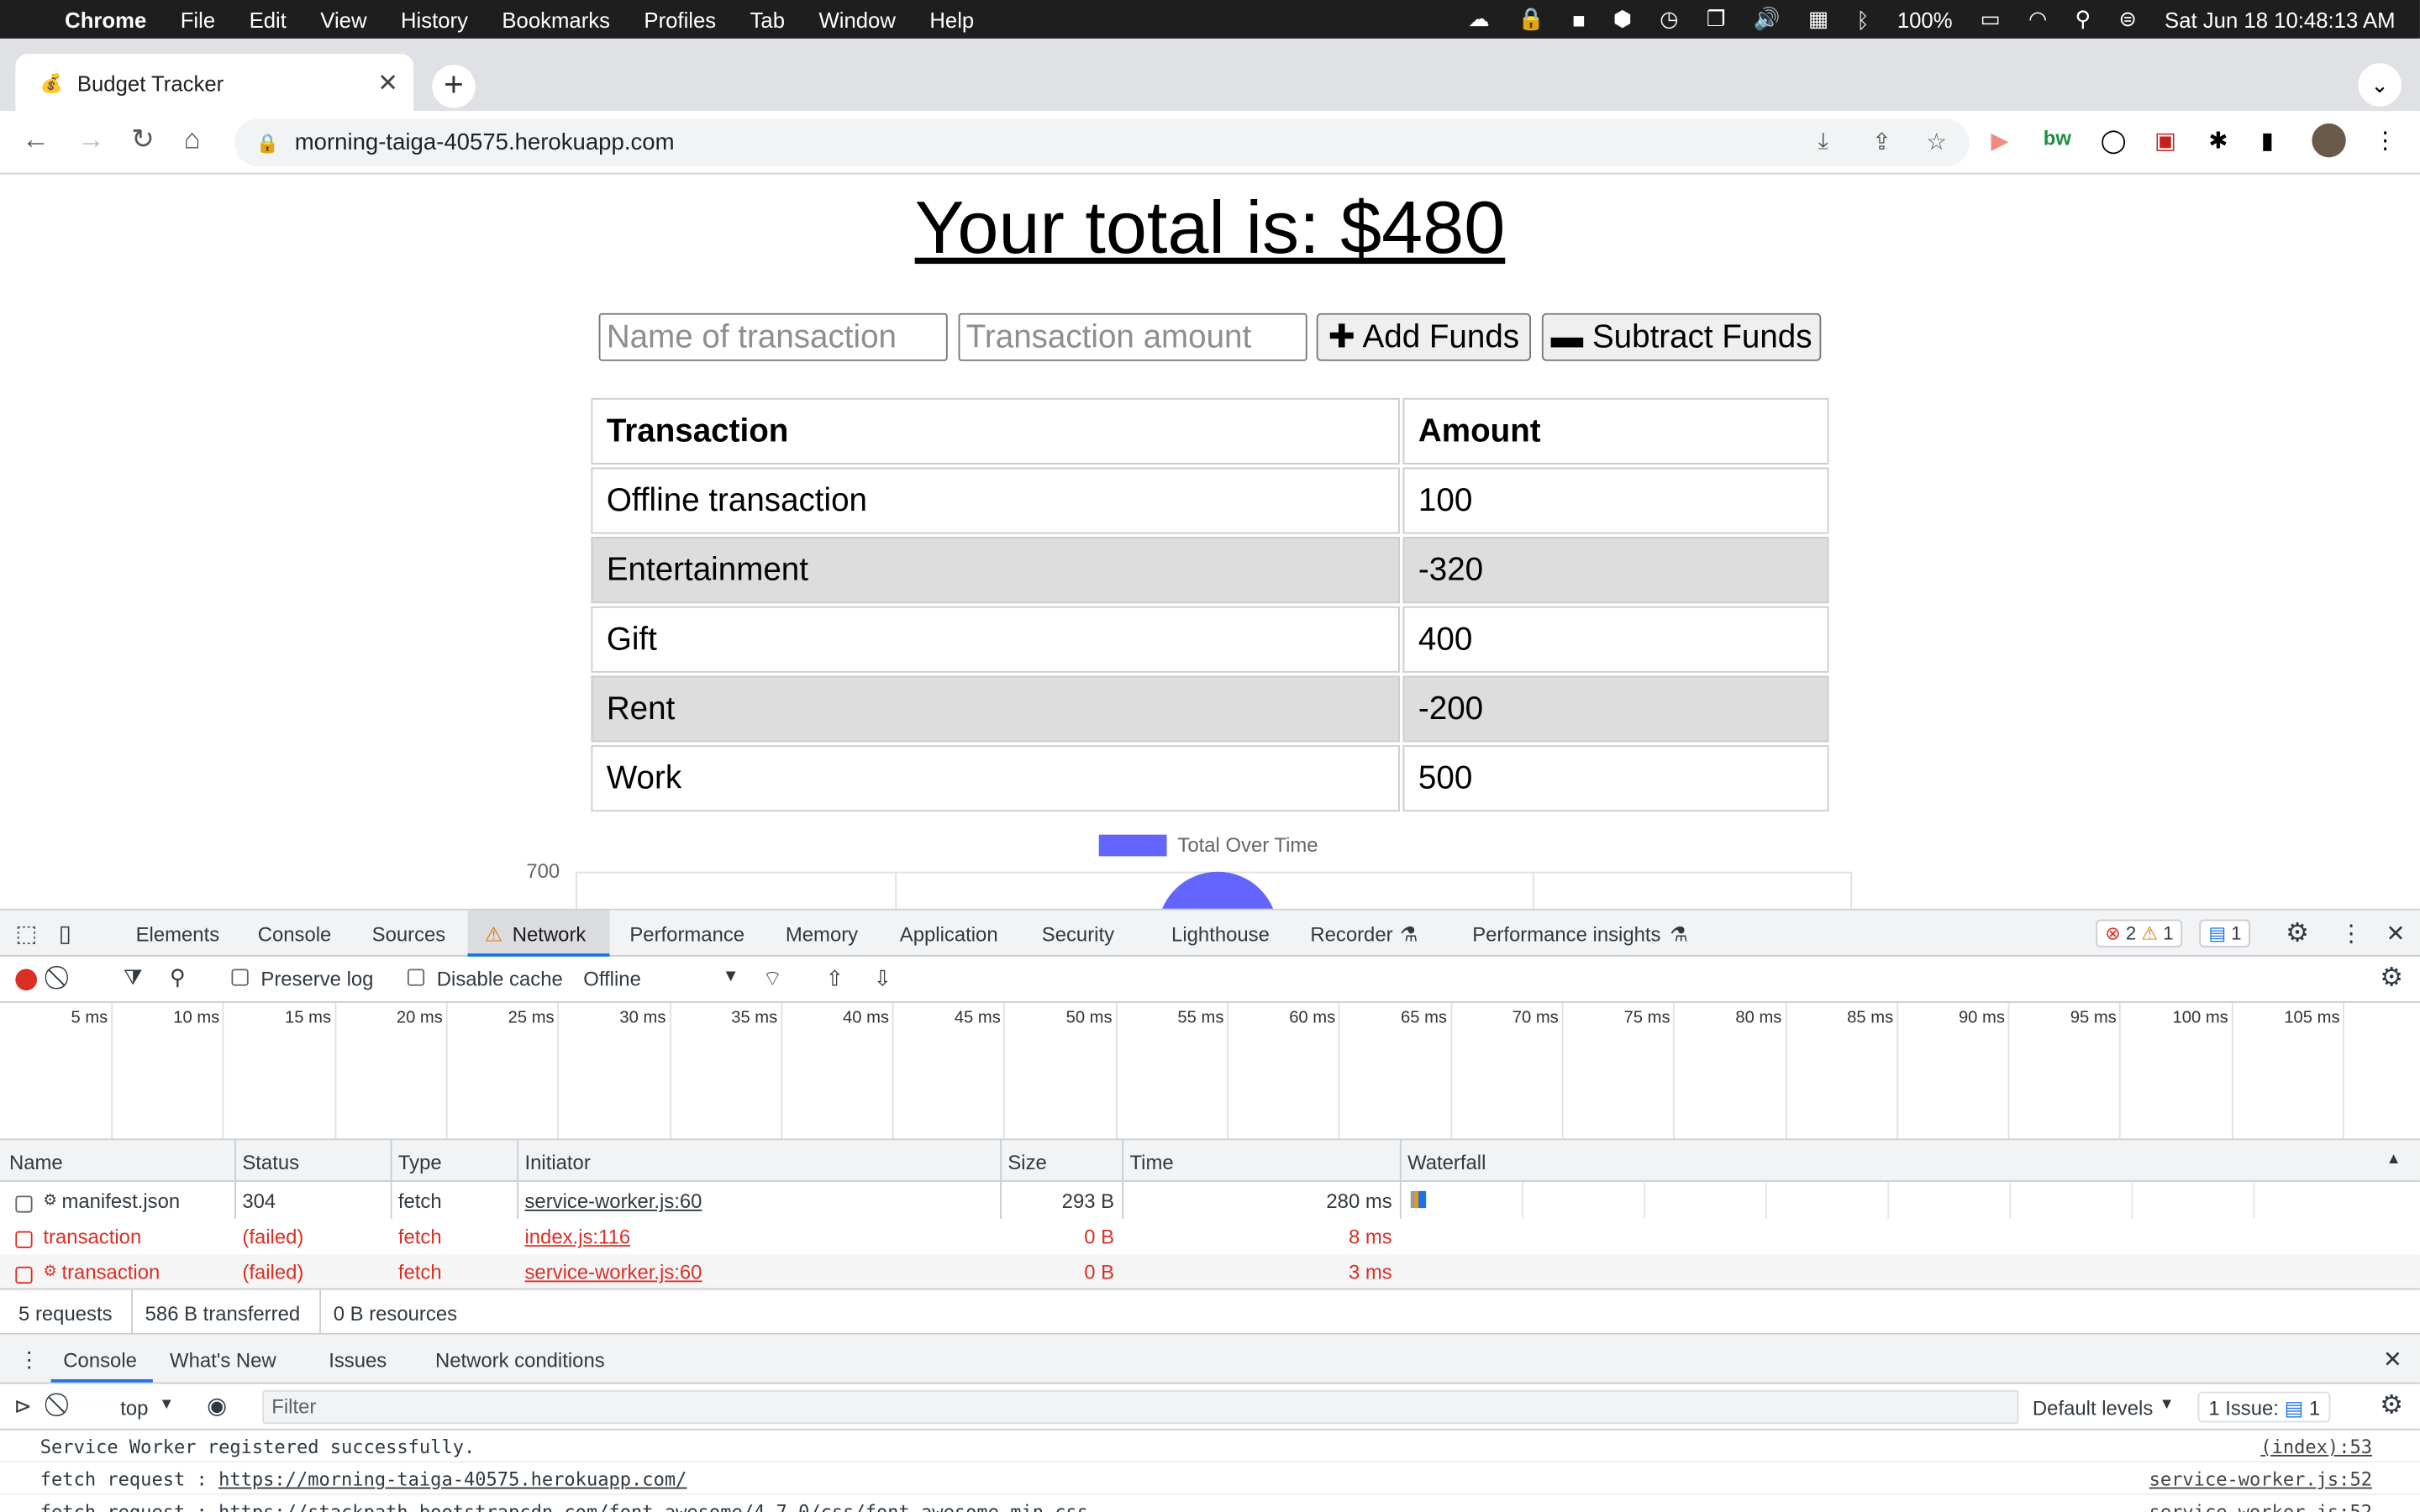 Image resolution: width=2420 pixels, height=1512 pixels. I want to click on console-counts-badge: ⊗ 2 ⚠ 1, so click(2140, 933).